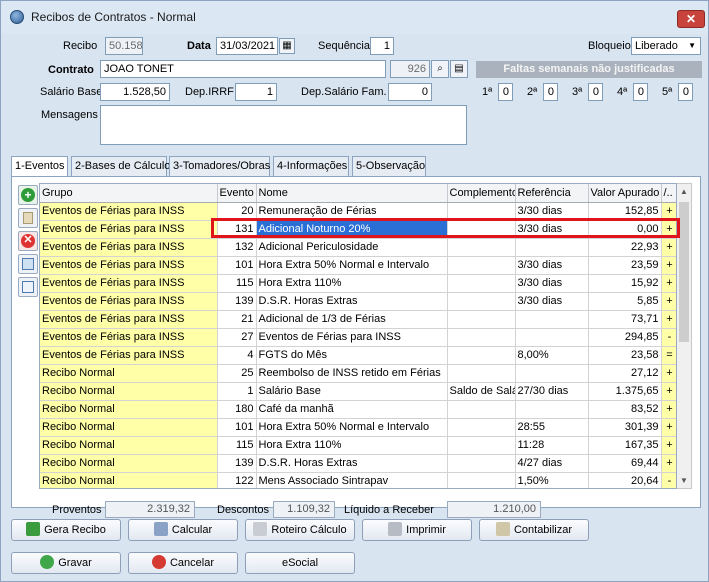 This screenshot has height=582, width=709. What do you see at coordinates (625, 193) in the screenshot?
I see `col-valor: Valor Apurado` at bounding box center [625, 193].